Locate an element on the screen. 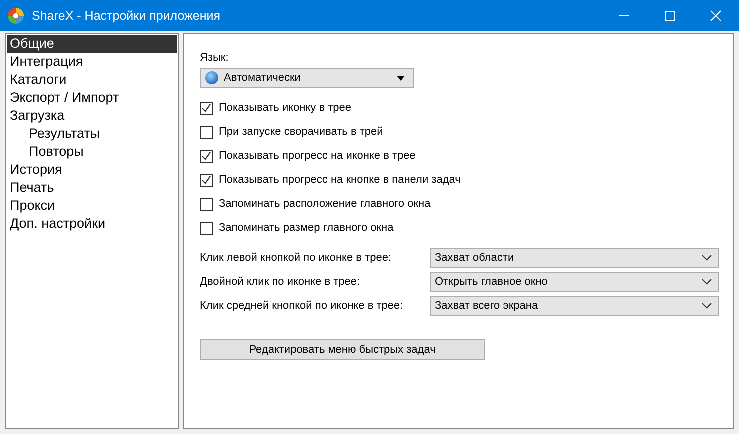  sidebar-item: Повторы is located at coordinates (92, 152).